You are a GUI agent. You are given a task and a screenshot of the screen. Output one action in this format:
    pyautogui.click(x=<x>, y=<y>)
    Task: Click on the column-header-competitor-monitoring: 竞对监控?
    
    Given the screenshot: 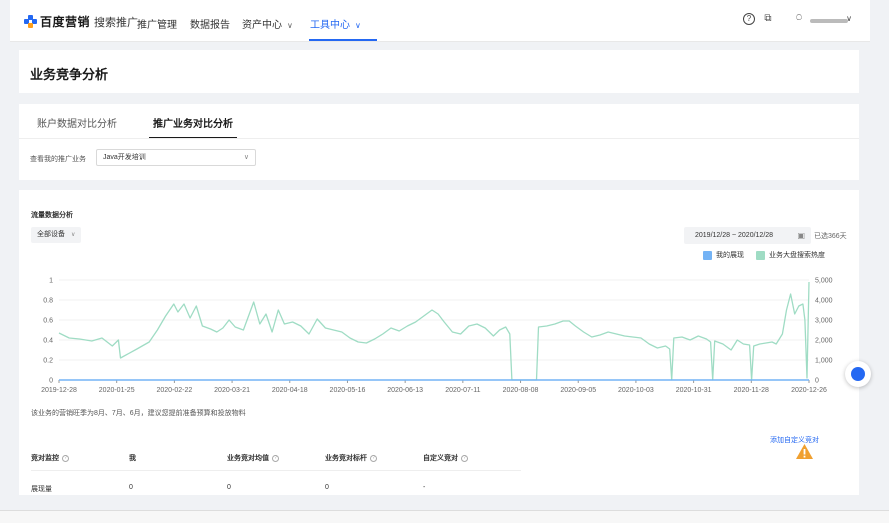 What is the action you would take?
    pyautogui.click(x=50, y=458)
    